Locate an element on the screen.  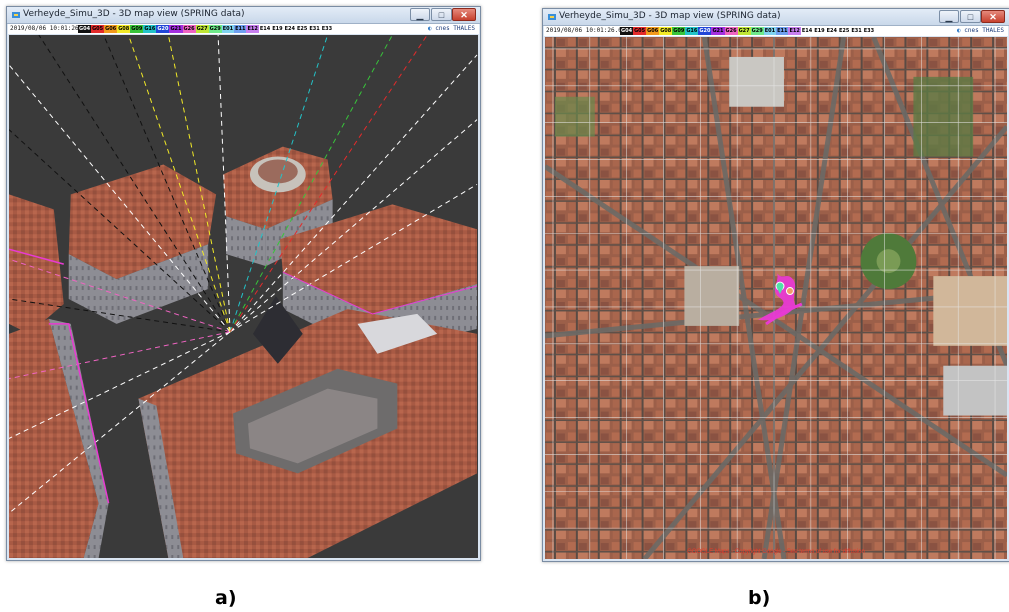
caption-a: a) is located at coordinates (226, 598).